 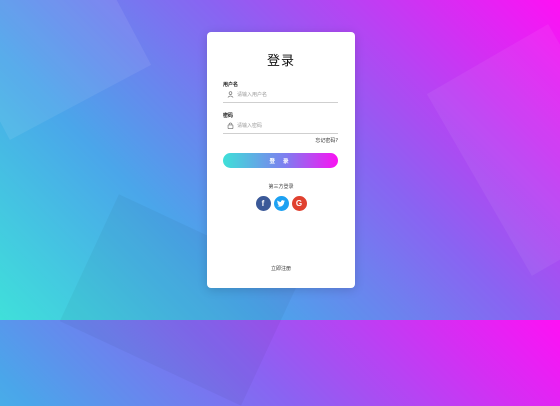 I want to click on twitter-icon, so click(x=281, y=203).